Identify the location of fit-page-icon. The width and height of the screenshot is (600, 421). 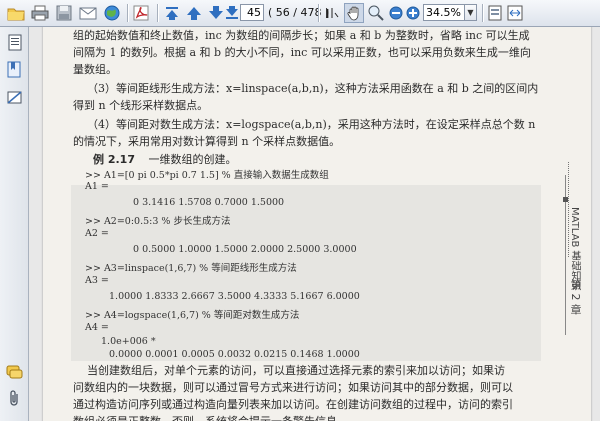
(495, 13).